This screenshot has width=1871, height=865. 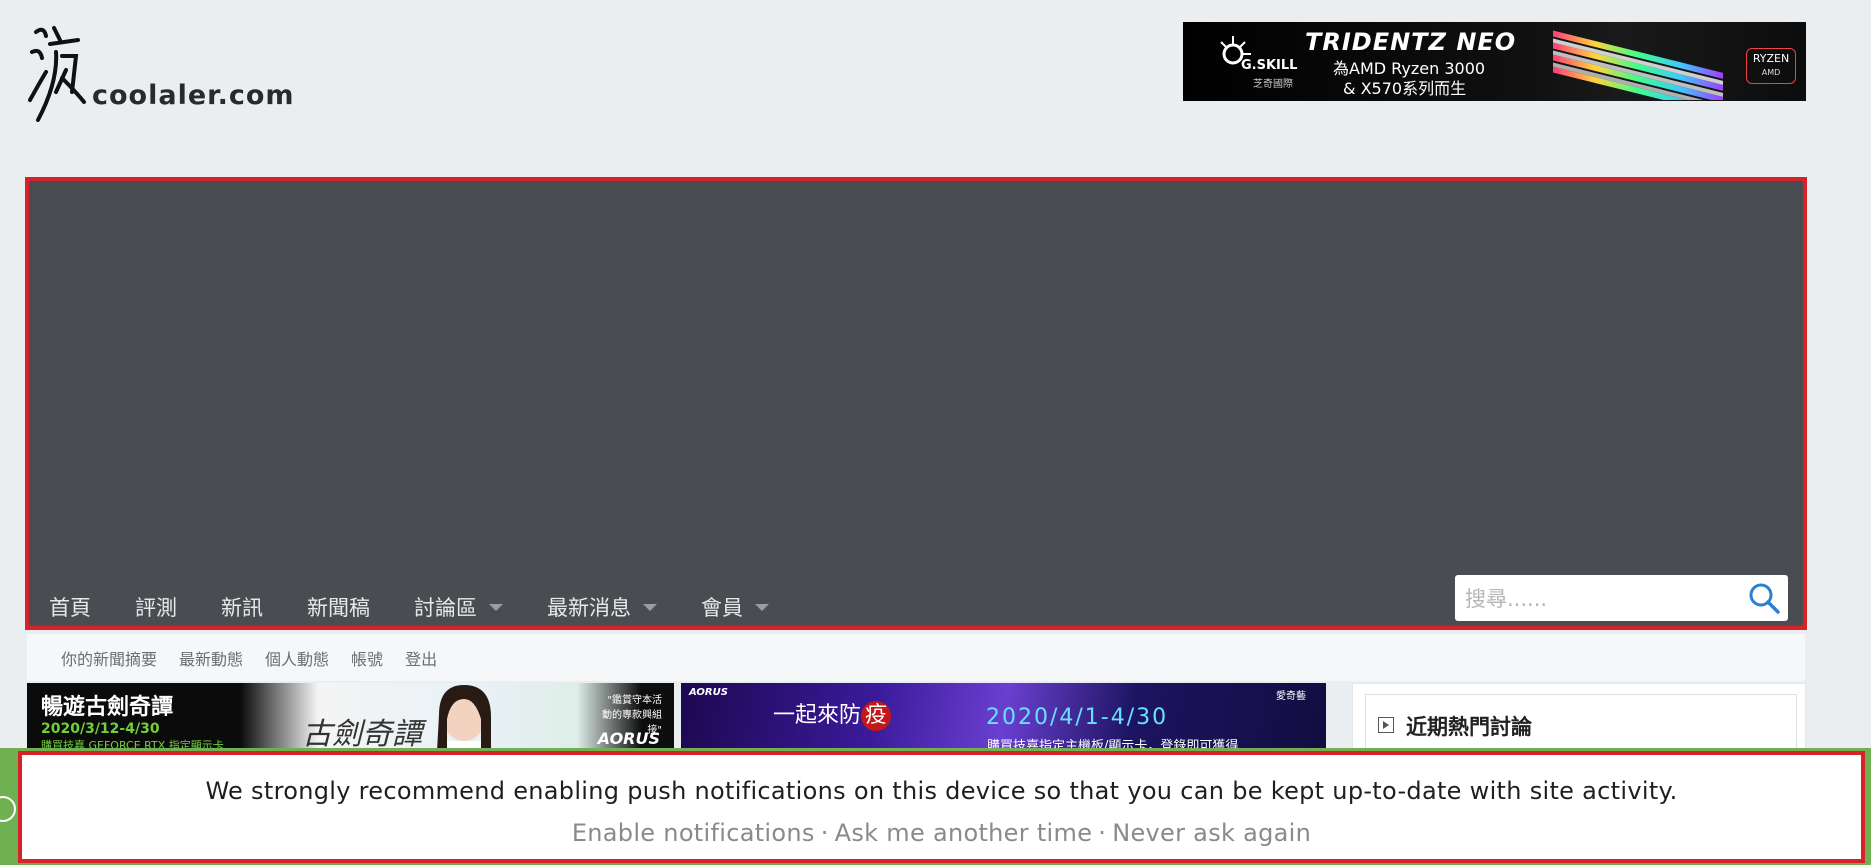 What do you see at coordinates (367, 658) in the screenshot?
I see `subnav-account: 帳號` at bounding box center [367, 658].